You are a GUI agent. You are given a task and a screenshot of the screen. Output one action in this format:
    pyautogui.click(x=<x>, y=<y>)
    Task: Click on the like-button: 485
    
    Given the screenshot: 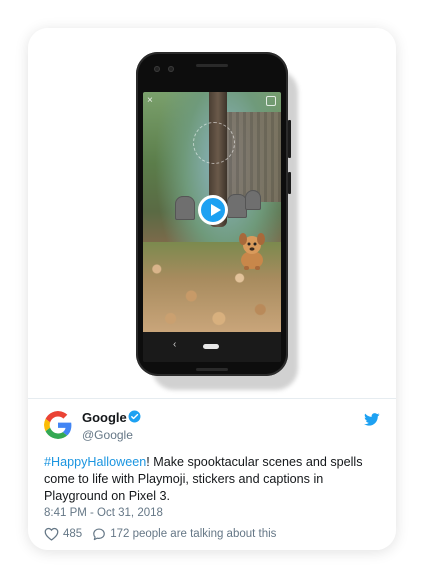 What is the action you would take?
    pyautogui.click(x=63, y=534)
    